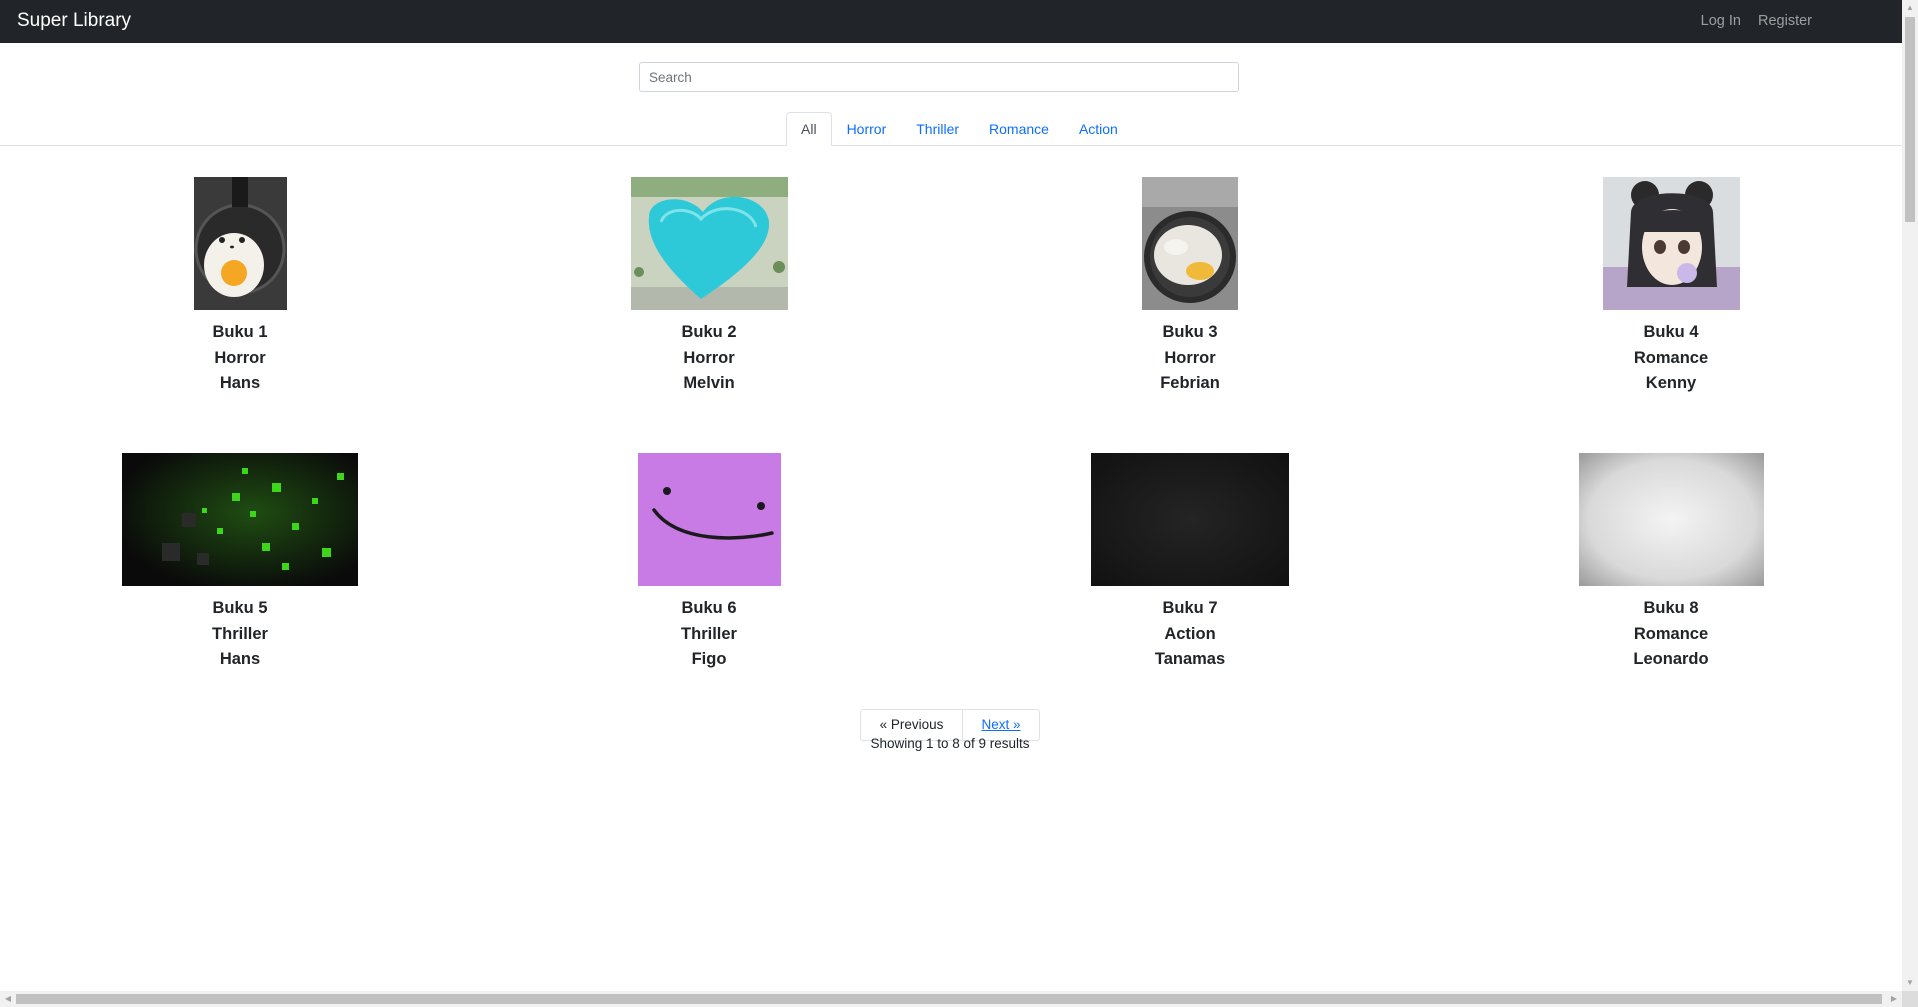 This screenshot has width=1918, height=1007. I want to click on book-author: Tanamas, so click(1190, 659).